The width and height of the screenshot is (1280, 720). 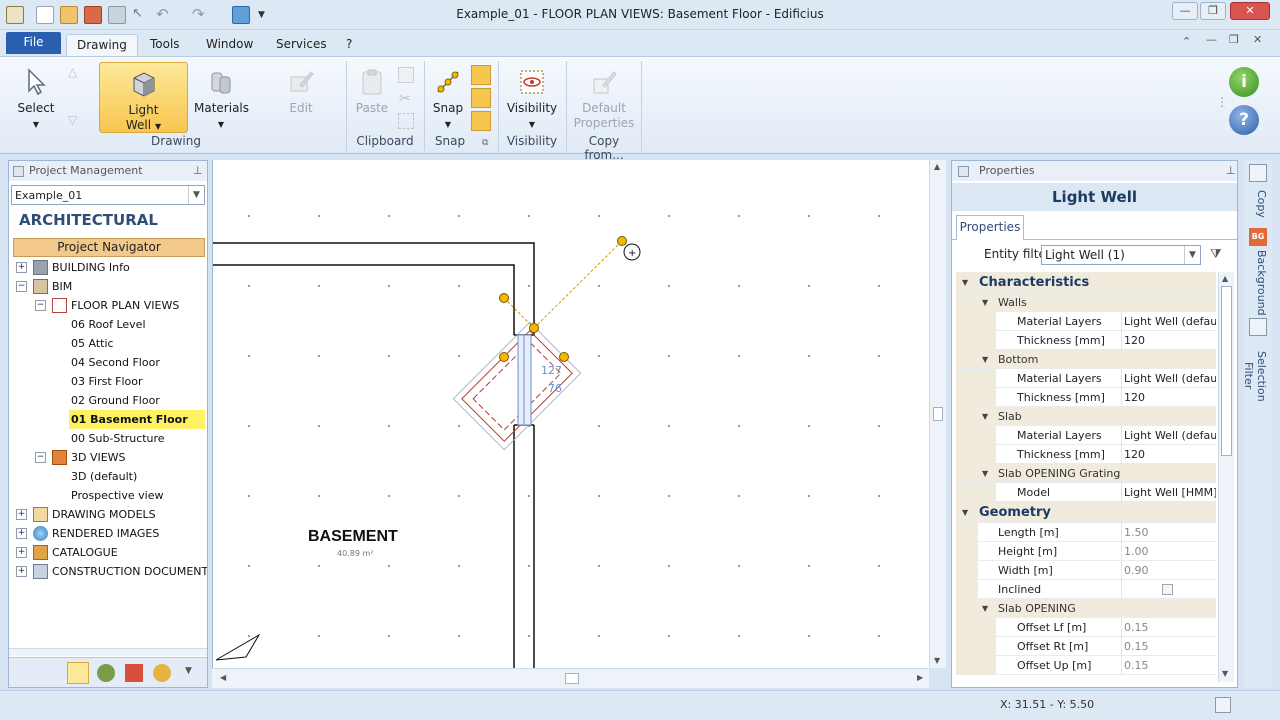 What do you see at coordinates (1234, 39) in the screenshot?
I see `doc-restore-icon: ❐` at bounding box center [1234, 39].